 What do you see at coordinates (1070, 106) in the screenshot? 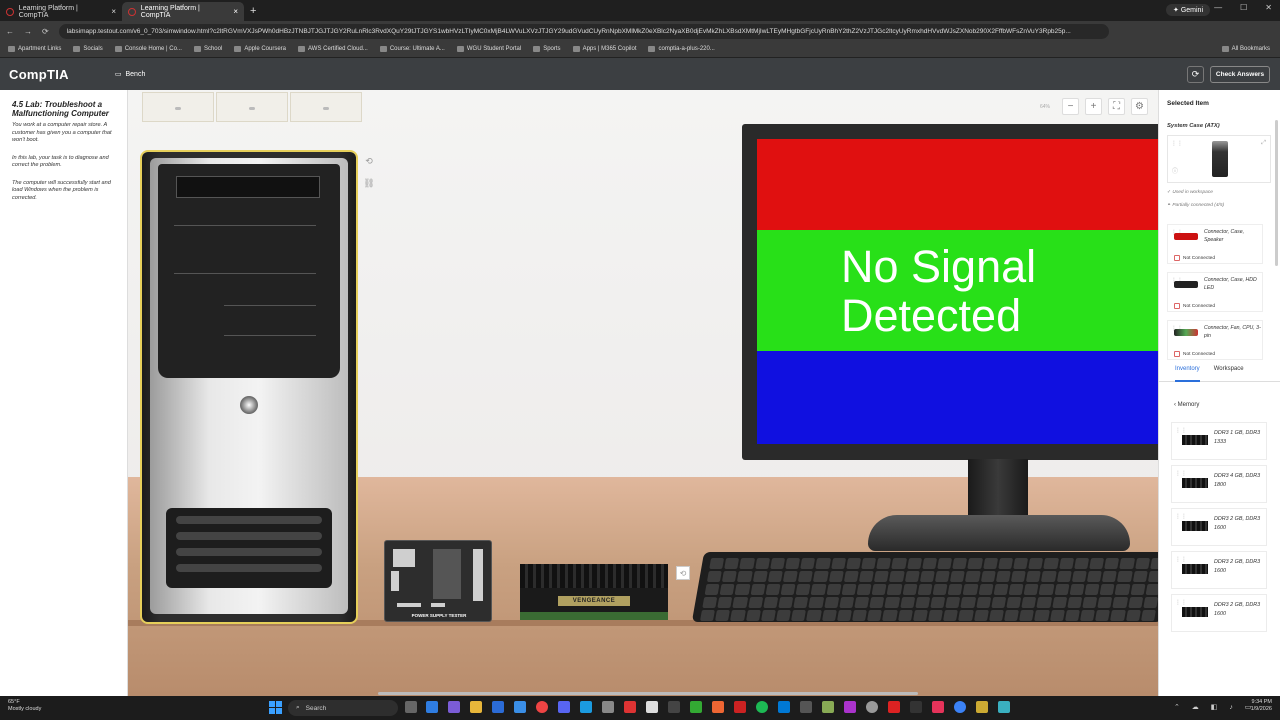
I see `zoom-out-icon: −` at bounding box center [1070, 106].